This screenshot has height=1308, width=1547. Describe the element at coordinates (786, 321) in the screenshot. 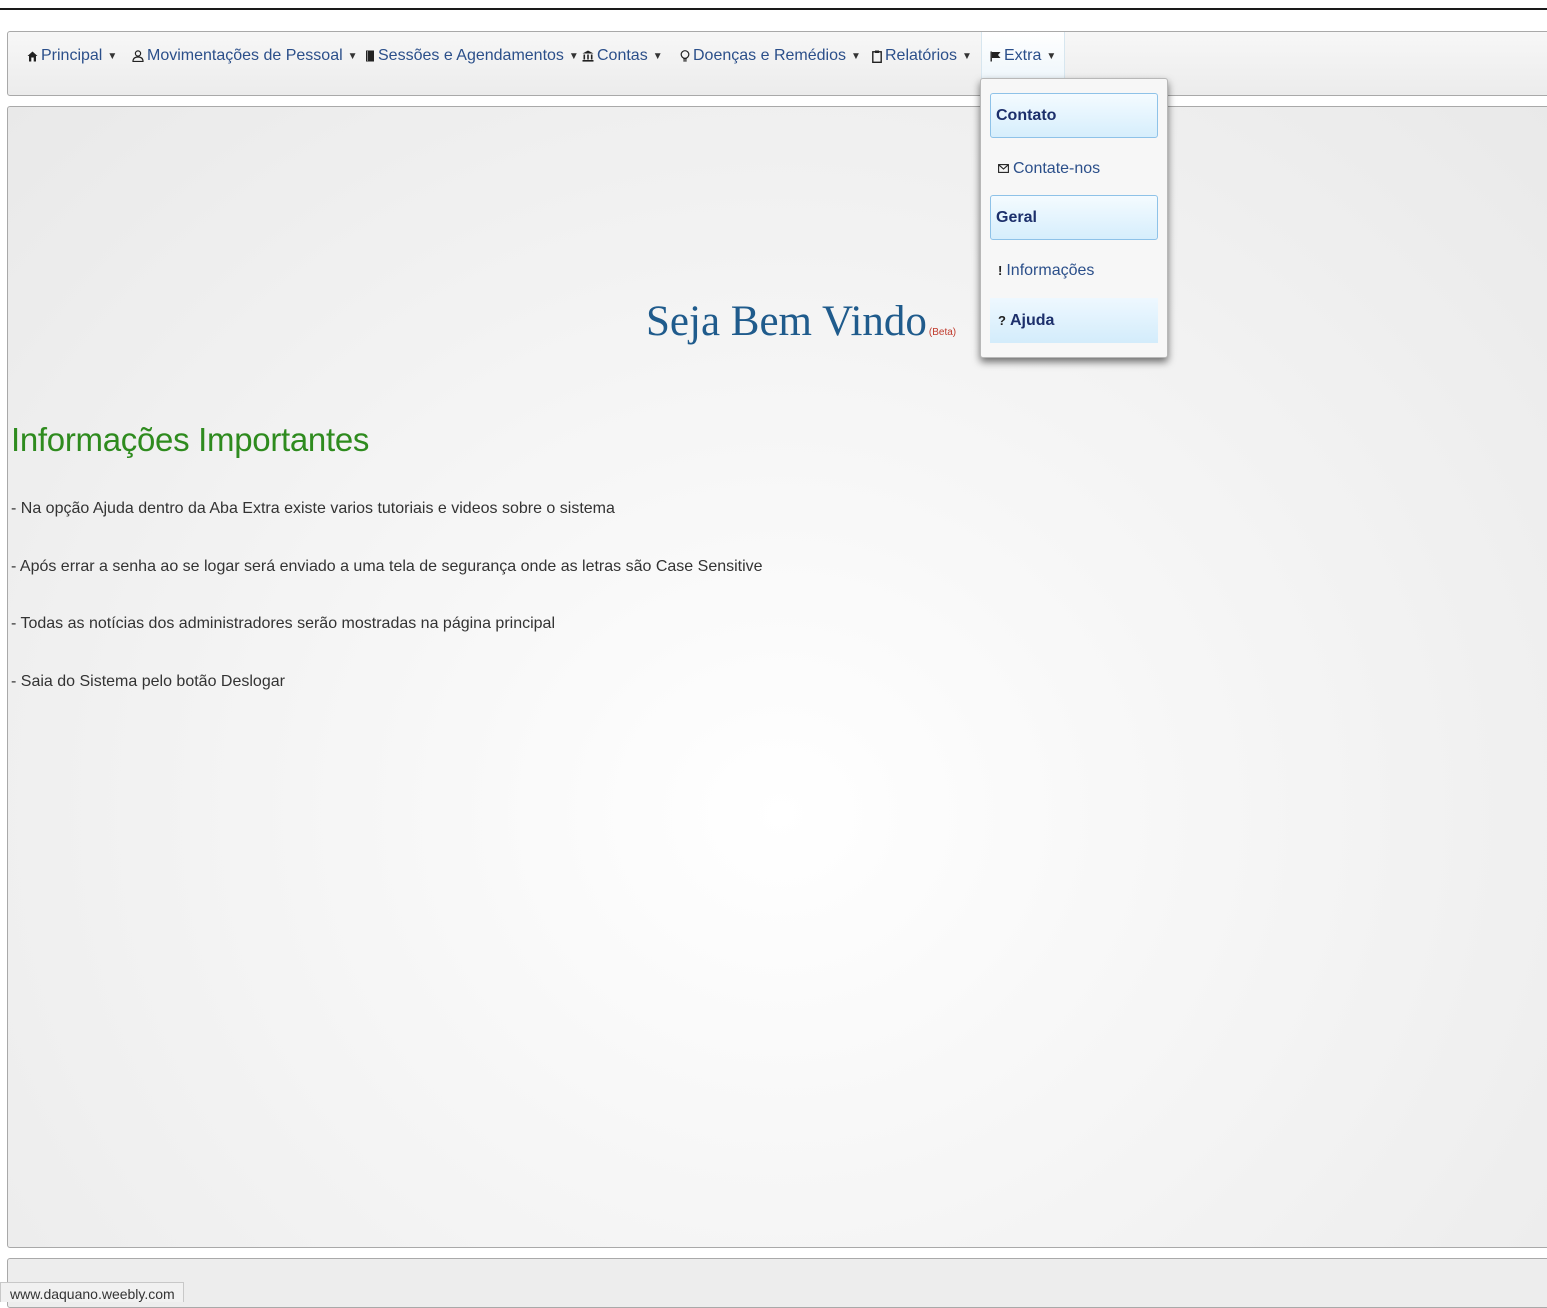

I see `welcome-text: Seja Bem Vindo` at that location.